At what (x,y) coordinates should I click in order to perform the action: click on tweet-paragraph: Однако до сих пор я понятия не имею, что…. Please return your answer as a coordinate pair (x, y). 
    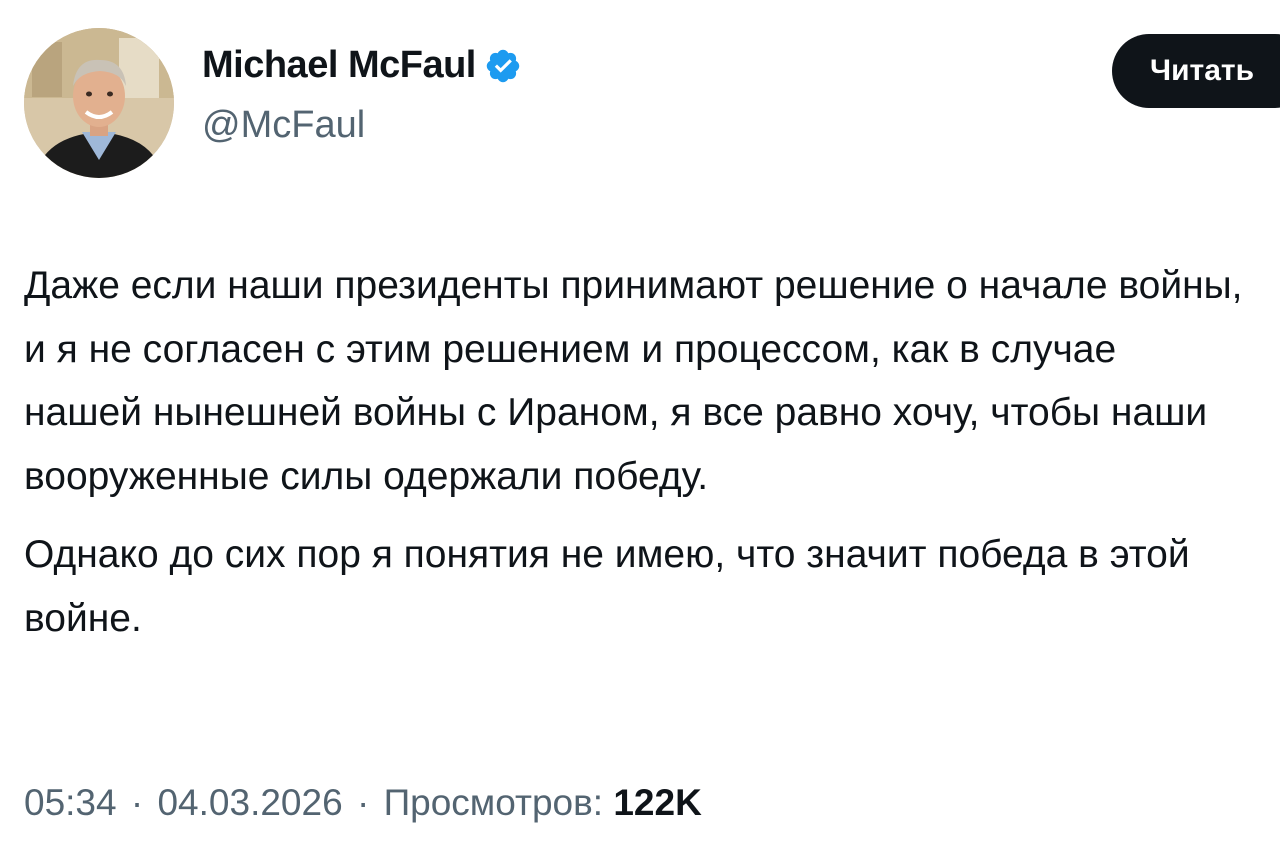
    Looking at the image, I should click on (607, 586).